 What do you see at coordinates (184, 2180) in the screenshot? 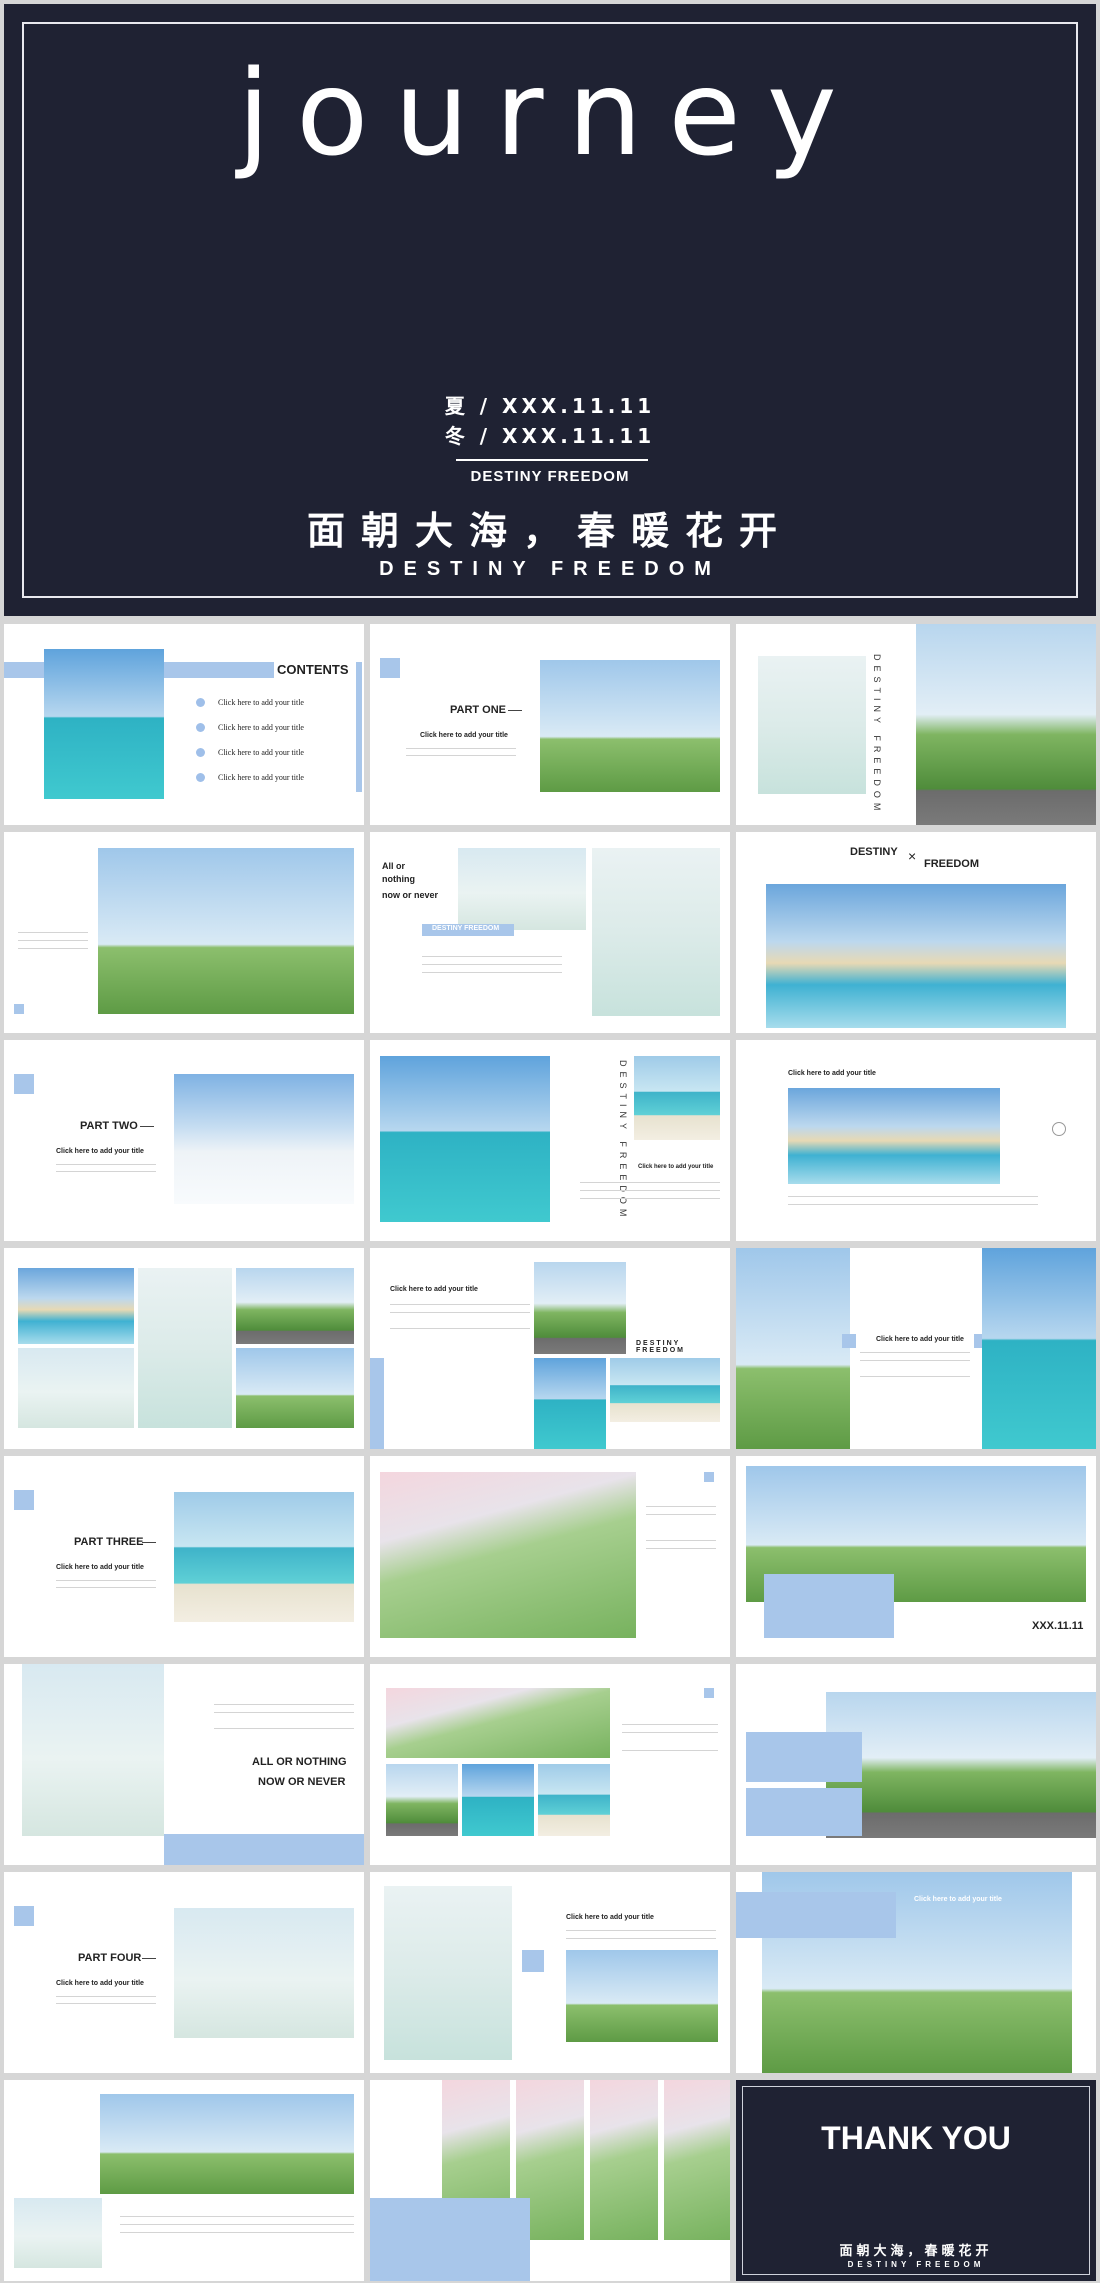
I see `slide-horizon` at bounding box center [184, 2180].